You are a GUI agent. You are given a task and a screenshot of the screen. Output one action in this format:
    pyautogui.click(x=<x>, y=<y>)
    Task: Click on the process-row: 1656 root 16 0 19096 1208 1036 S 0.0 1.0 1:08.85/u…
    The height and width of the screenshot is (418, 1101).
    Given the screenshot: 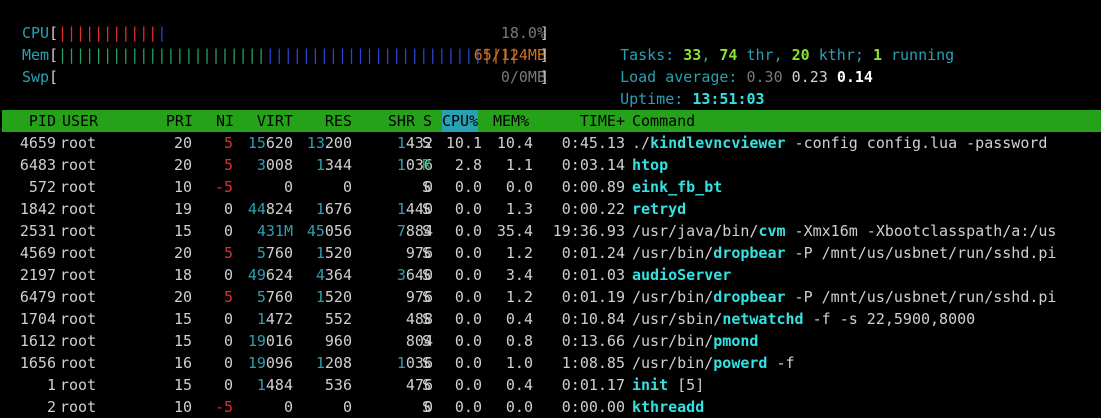 What is the action you would take?
    pyautogui.click(x=550, y=363)
    